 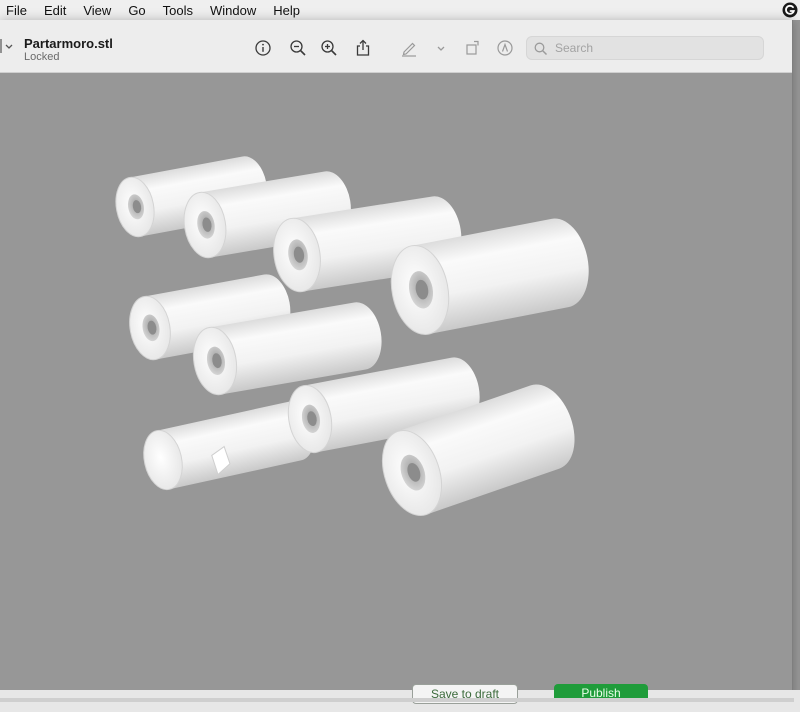 I want to click on search-field, so click(x=645, y=48).